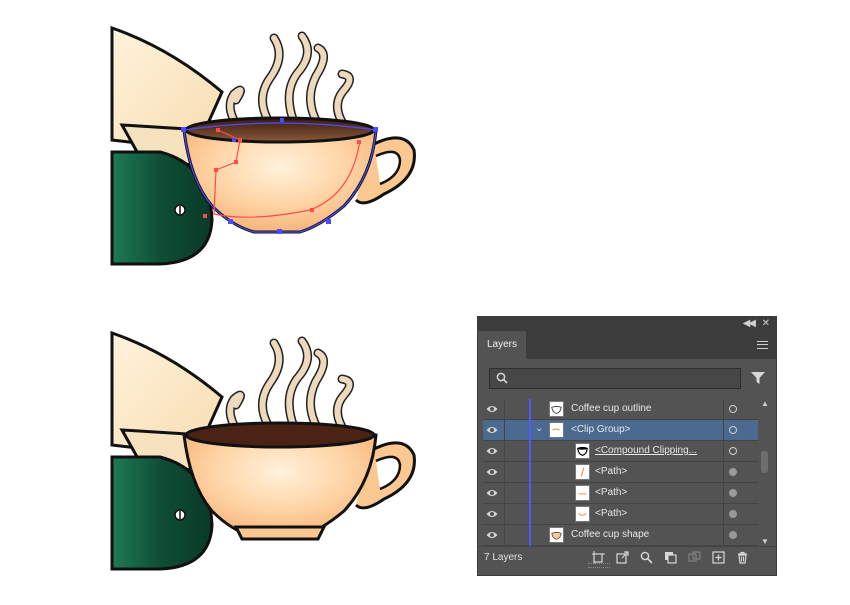 The width and height of the screenshot is (850, 605). I want to click on trash-icon, so click(742, 557).